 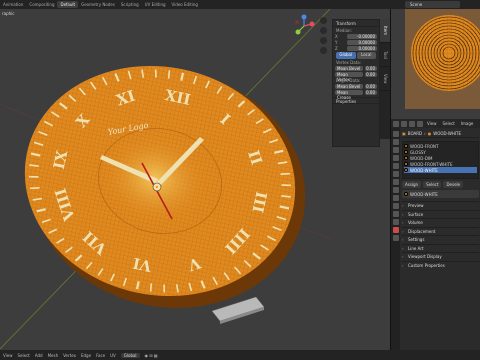 I want to click on edge-bevel-field: 0.00, so click(x=371, y=86).